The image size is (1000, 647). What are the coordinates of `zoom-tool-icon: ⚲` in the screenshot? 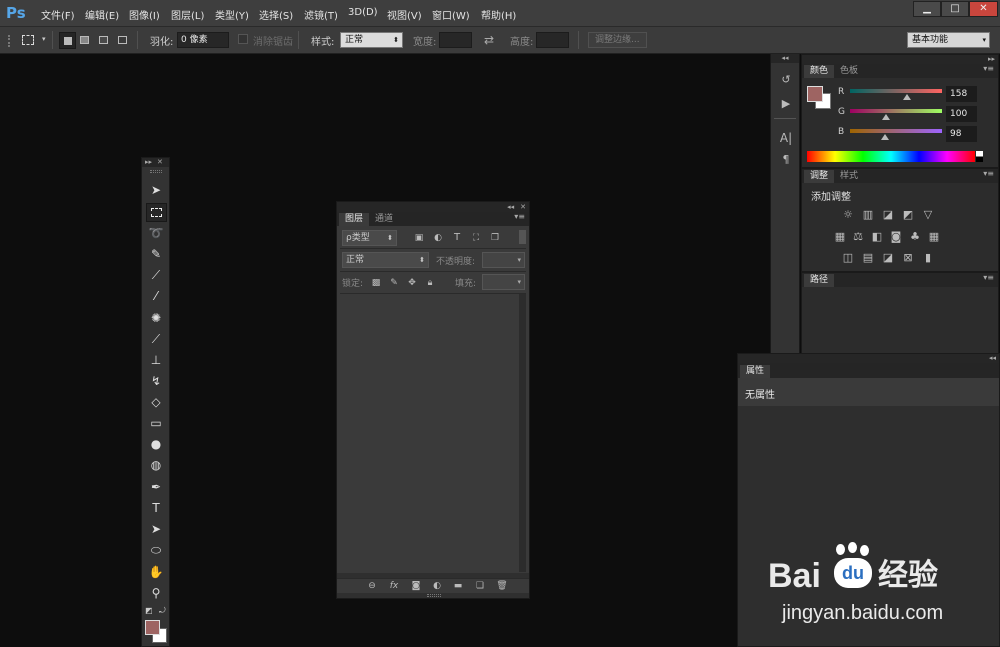 It's located at (156, 593).